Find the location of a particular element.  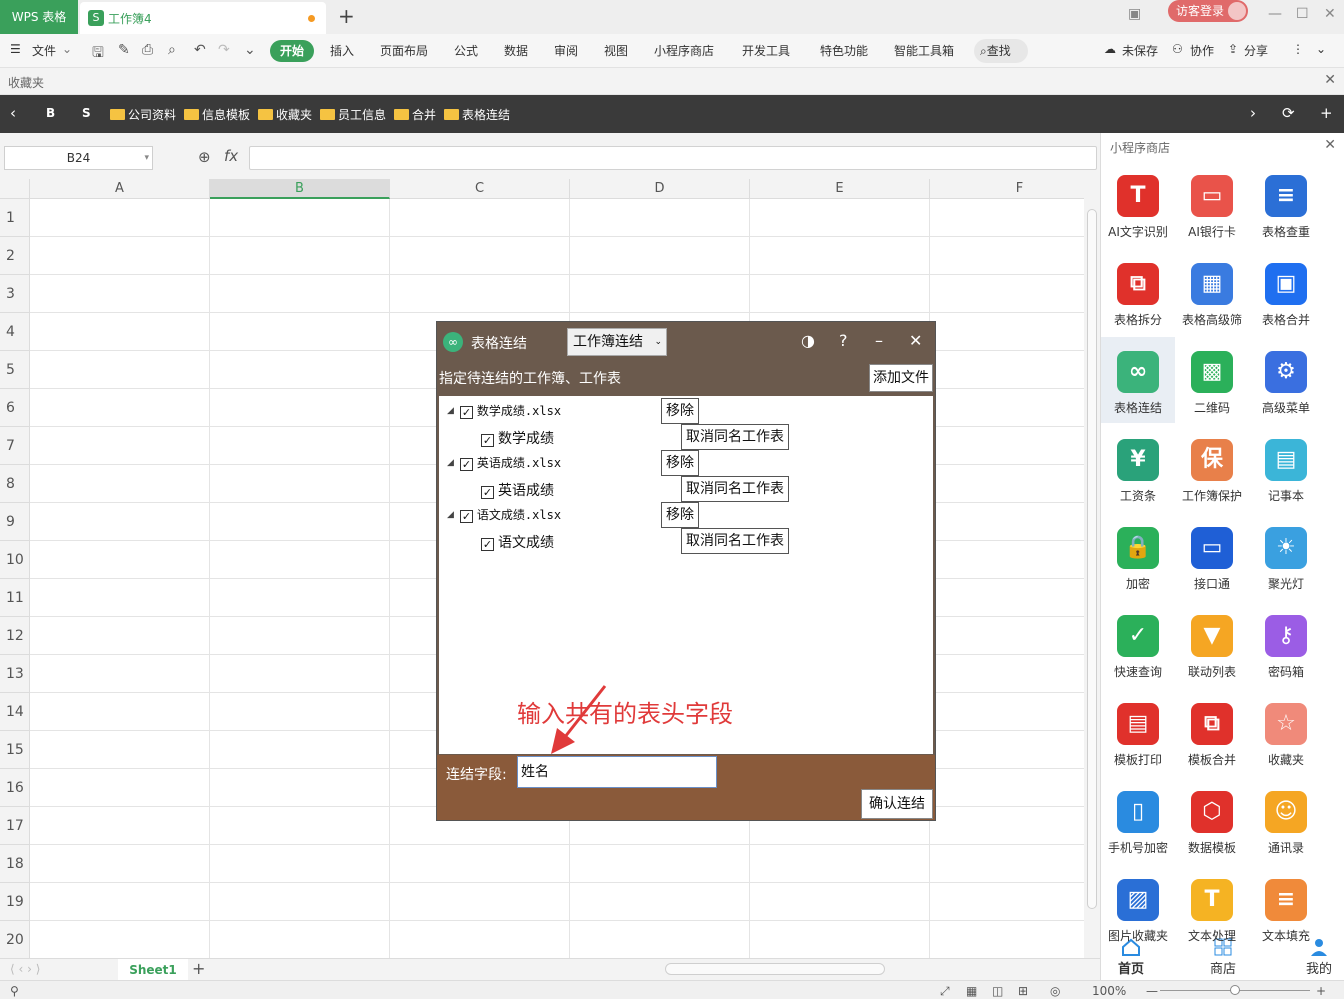

mini-app-item: ✓ 快速查询 is located at coordinates (1138, 644).